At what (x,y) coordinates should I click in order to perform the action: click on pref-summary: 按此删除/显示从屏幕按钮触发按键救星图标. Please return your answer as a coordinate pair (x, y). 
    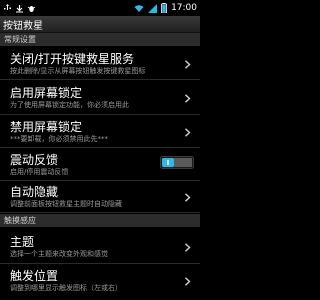
    Looking at the image, I should click on (78, 71).